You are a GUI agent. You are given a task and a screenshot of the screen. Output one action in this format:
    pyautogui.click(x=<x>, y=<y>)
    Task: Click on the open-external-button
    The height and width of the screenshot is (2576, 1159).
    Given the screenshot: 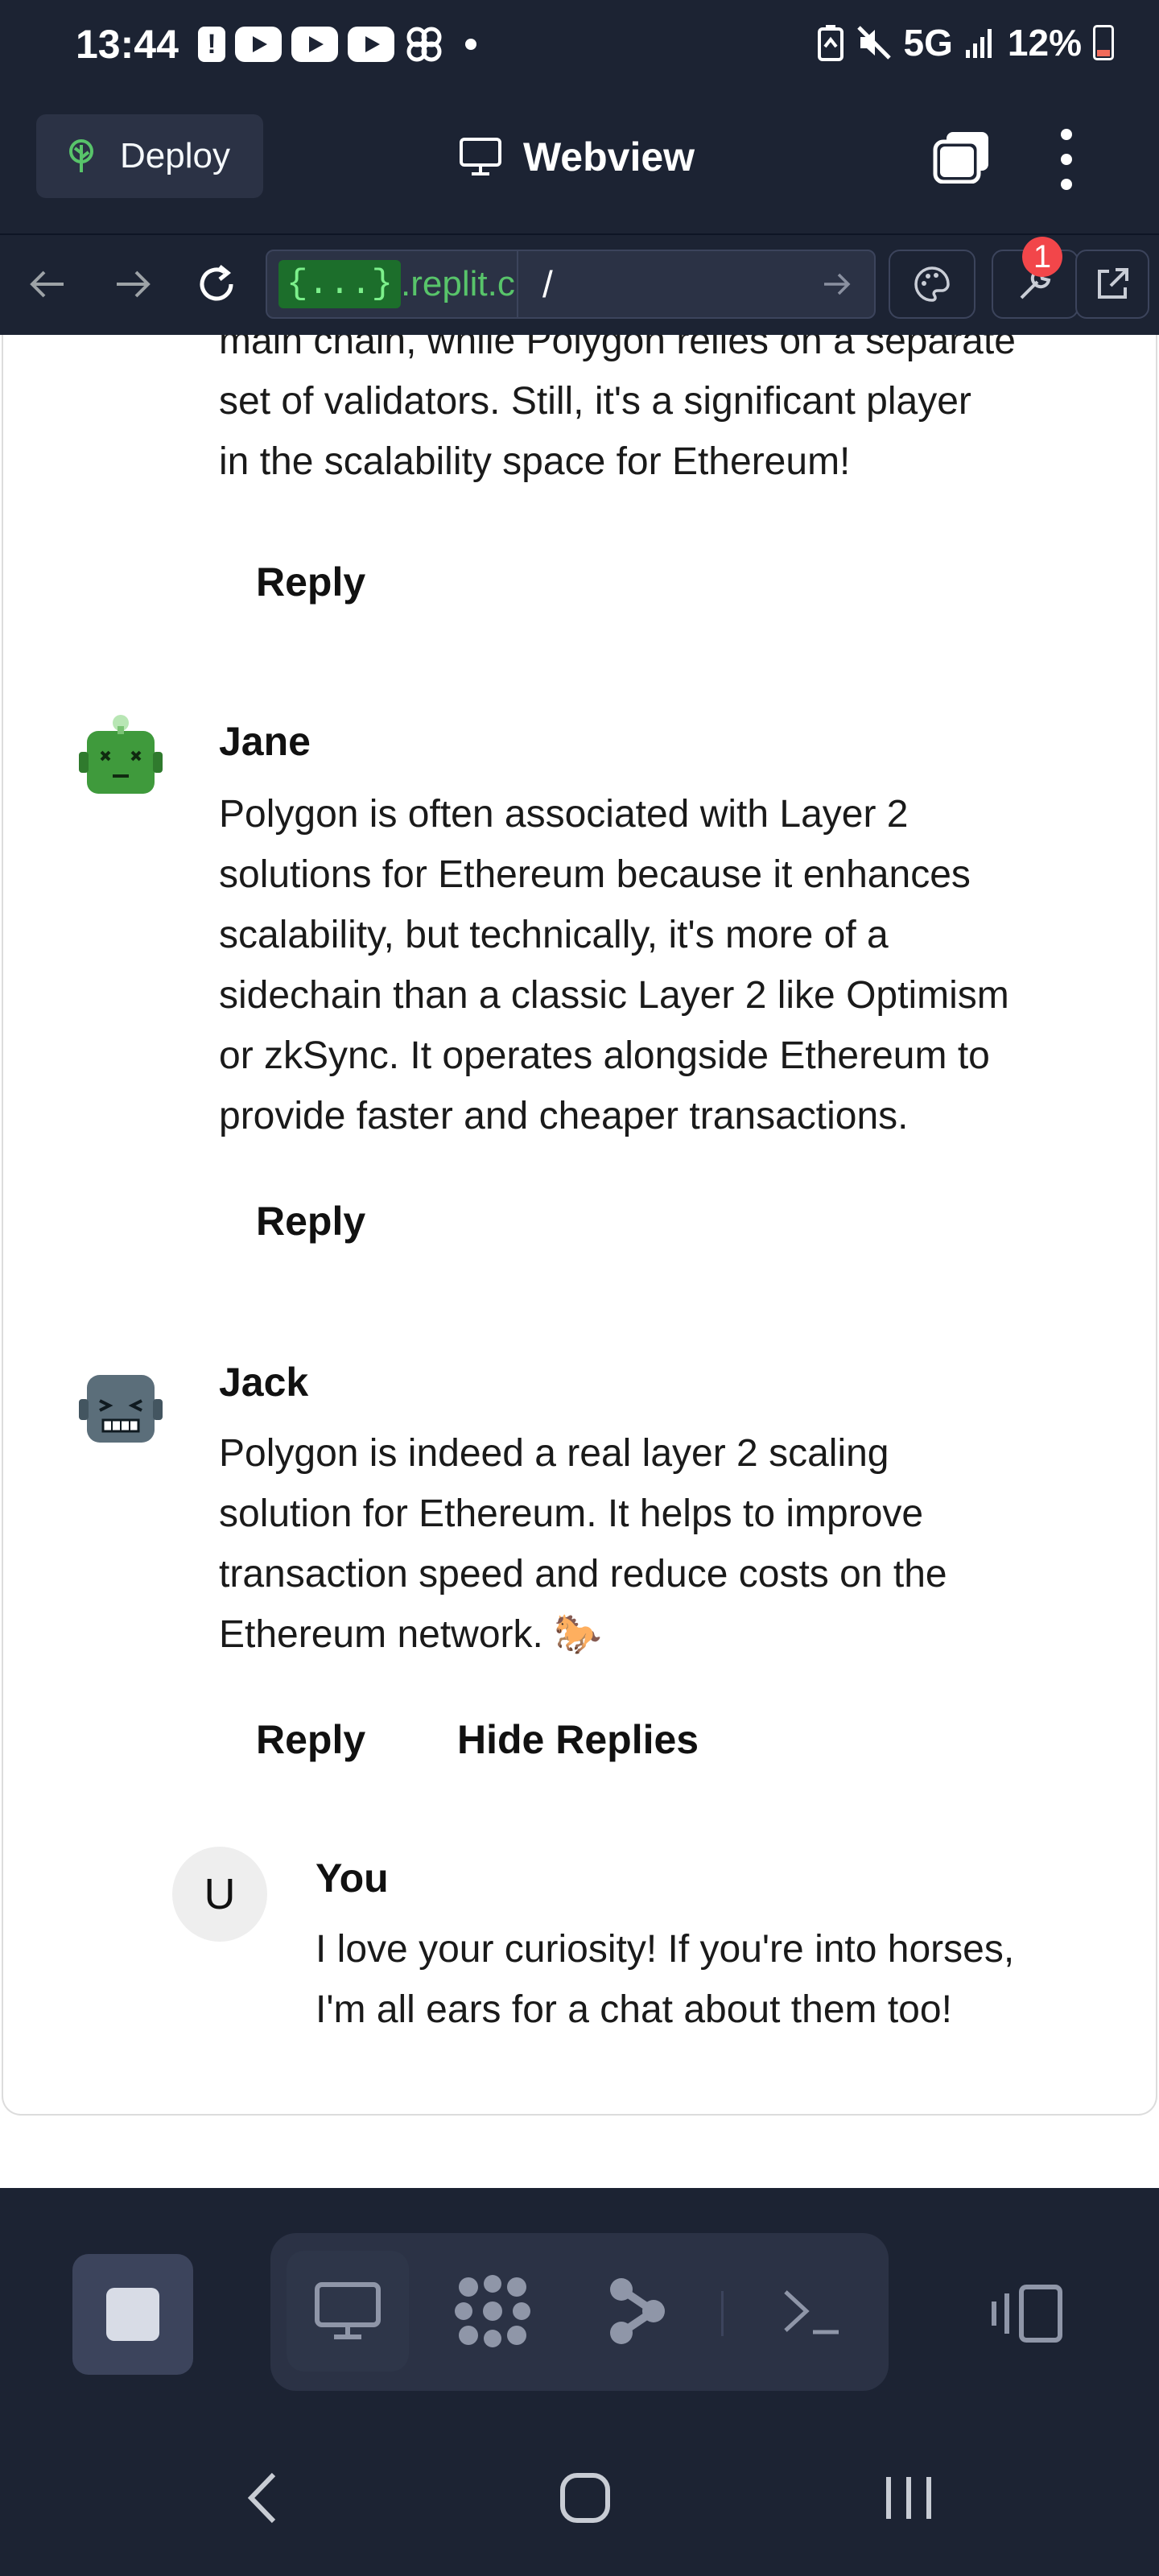 What is the action you would take?
    pyautogui.click(x=1112, y=284)
    